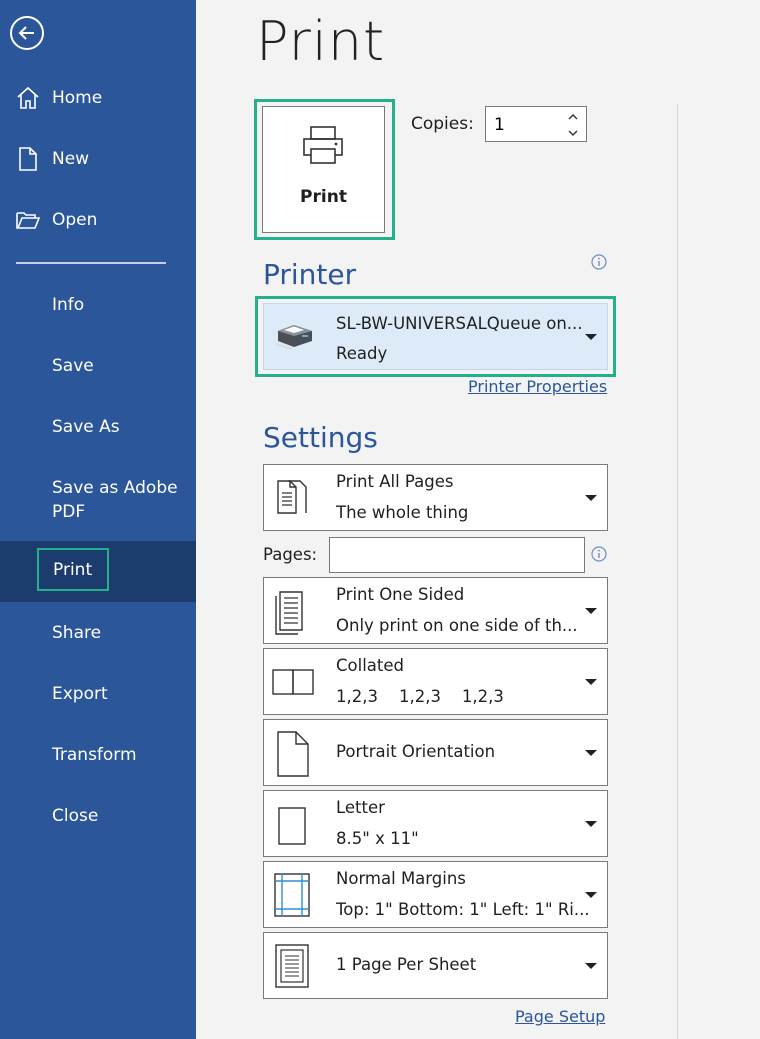  I want to click on margins-icon, so click(292, 895).